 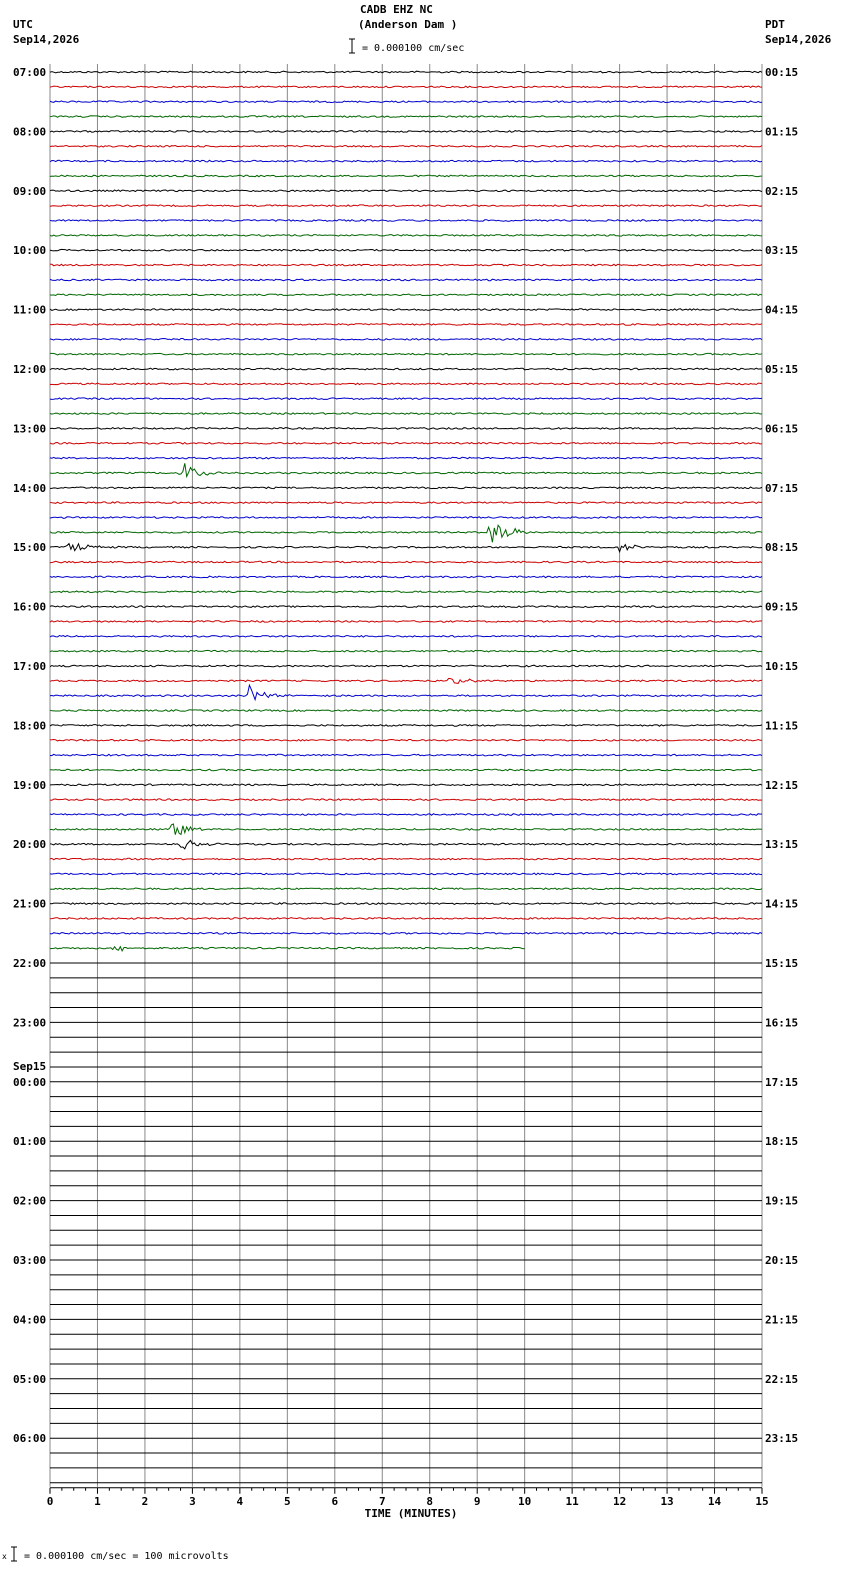 I want to click on x-tick-label: 14, so click(x=715, y=1501).